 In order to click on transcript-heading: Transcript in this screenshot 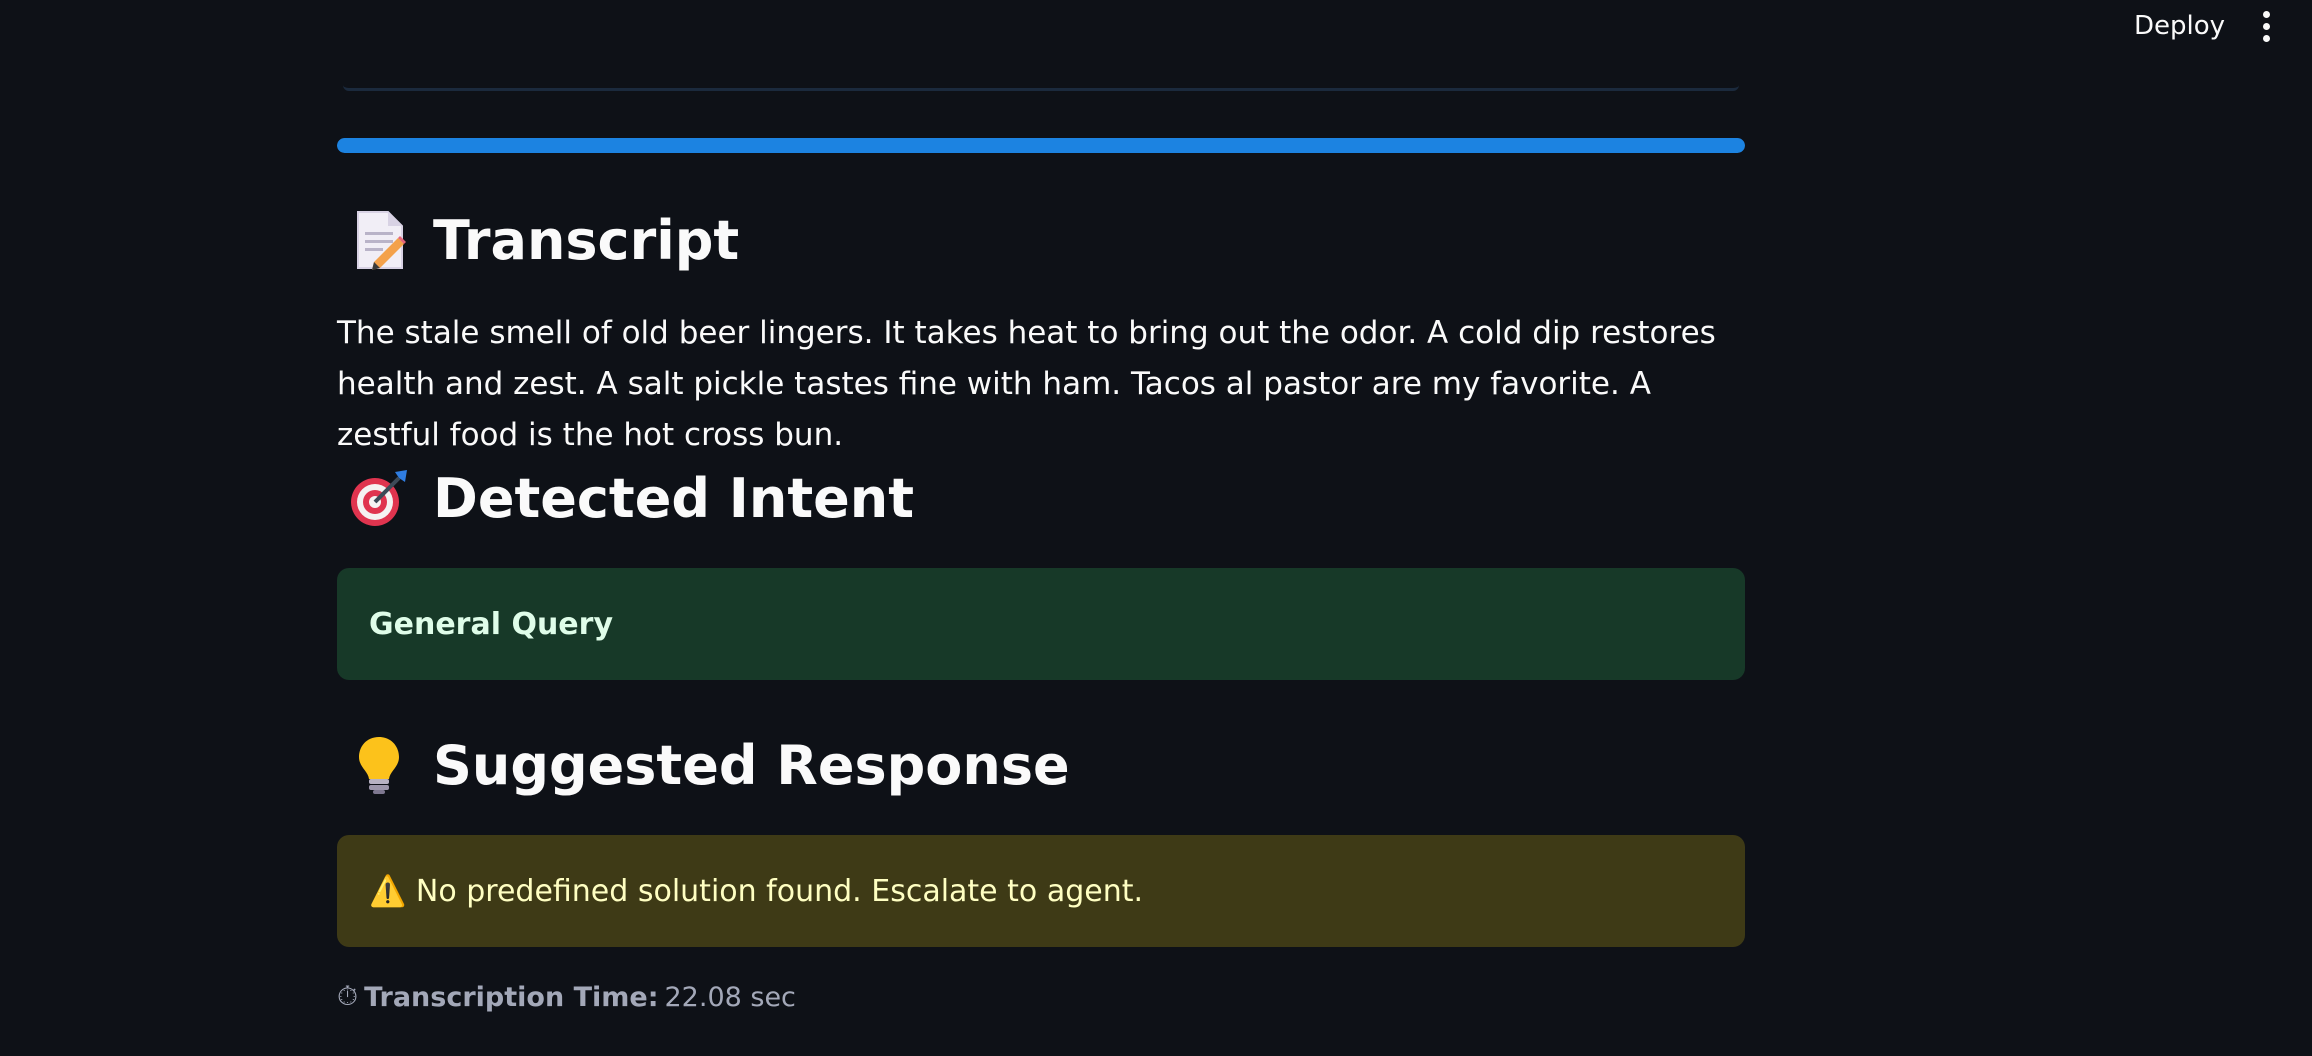, I will do `click(538, 240)`.